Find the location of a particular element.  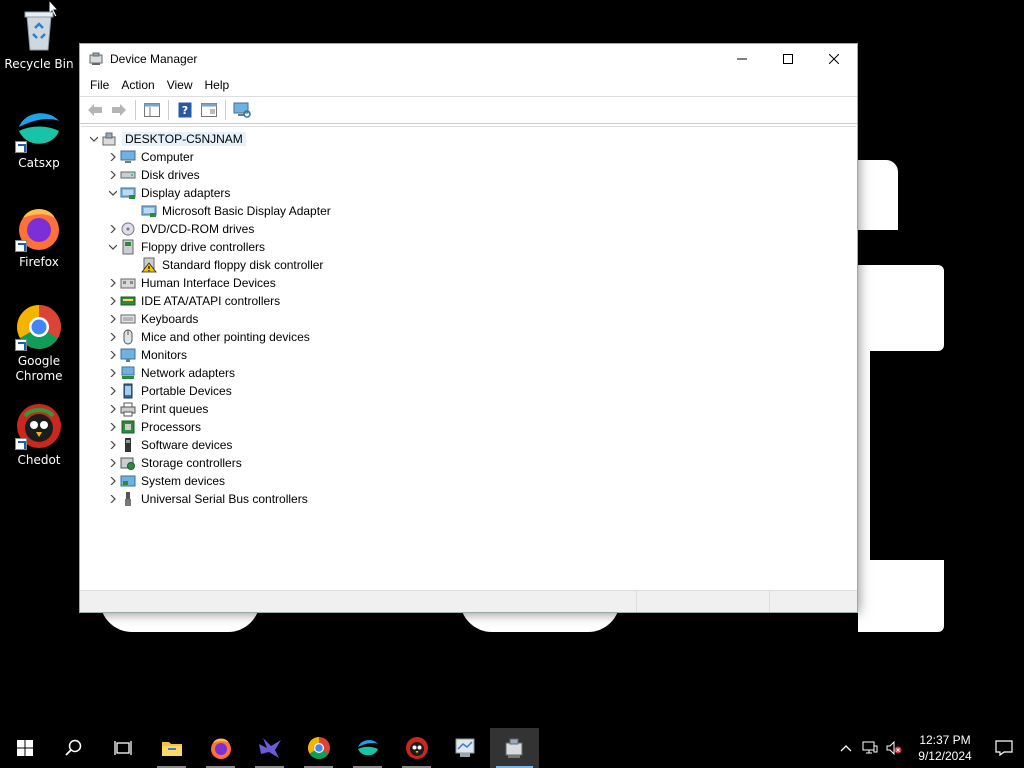

tree-category-row: Computer is located at coordinates (468, 157).